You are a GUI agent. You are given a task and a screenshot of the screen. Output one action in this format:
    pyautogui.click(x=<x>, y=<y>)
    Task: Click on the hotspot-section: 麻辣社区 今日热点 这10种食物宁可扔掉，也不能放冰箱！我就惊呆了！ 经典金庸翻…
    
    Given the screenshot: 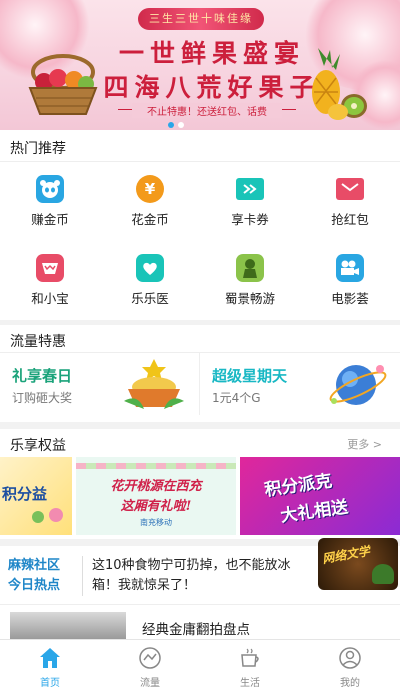 What is the action you would take?
    pyautogui.click(x=200, y=588)
    